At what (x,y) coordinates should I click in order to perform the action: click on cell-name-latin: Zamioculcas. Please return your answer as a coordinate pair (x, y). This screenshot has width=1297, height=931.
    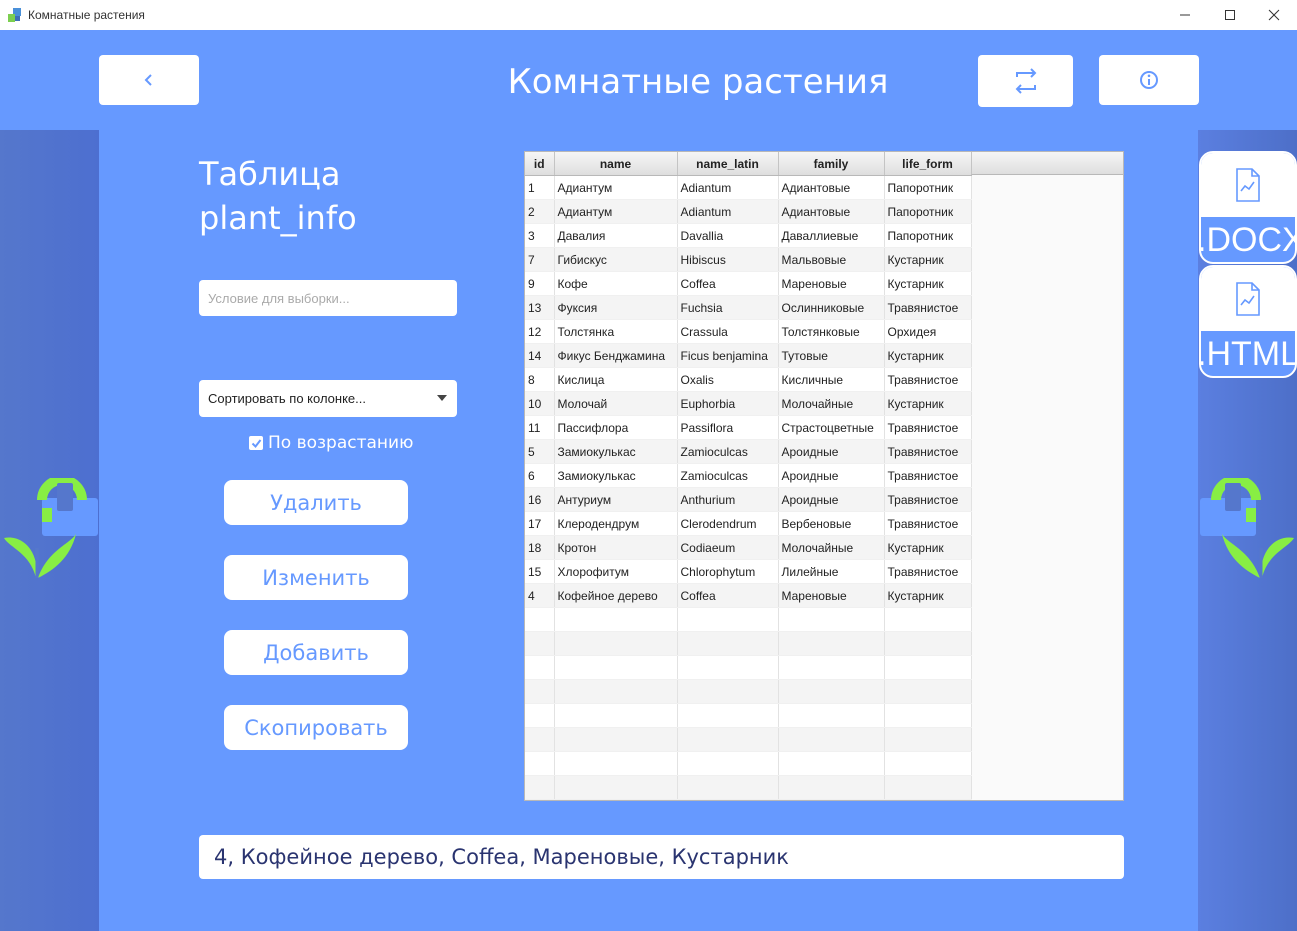
    Looking at the image, I should click on (728, 451).